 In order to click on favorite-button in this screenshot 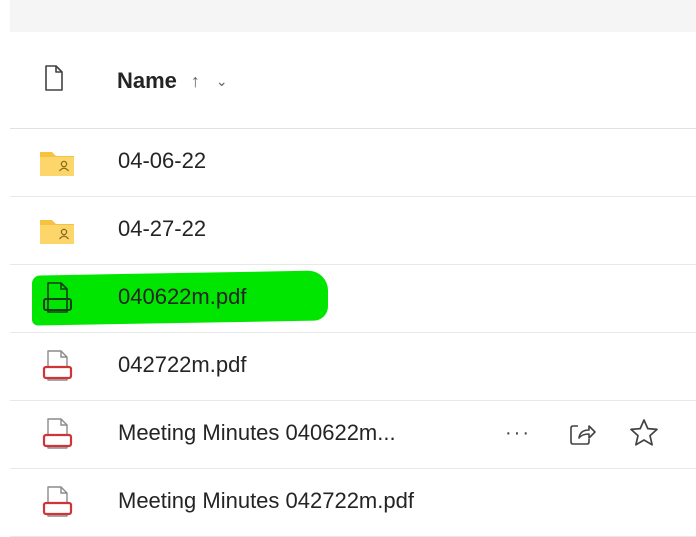, I will do `click(644, 433)`.